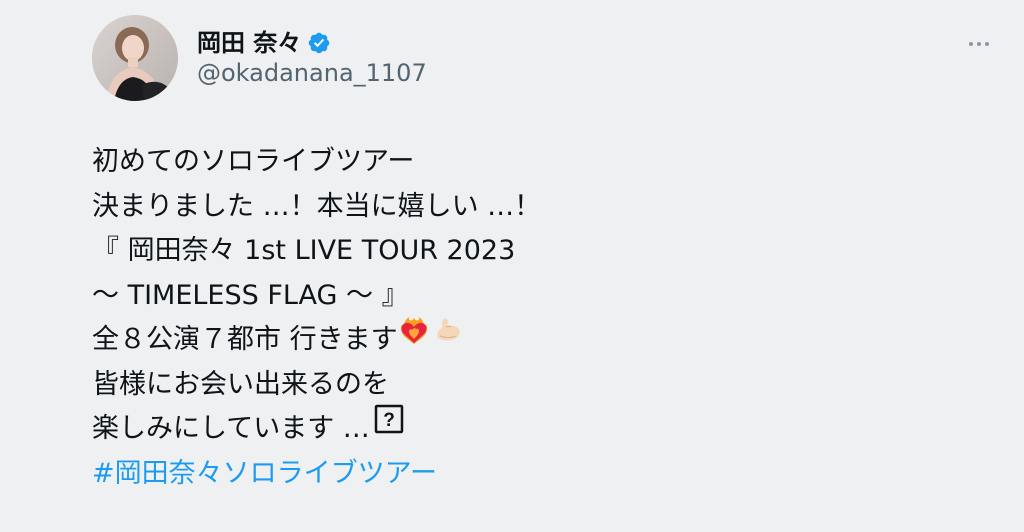  I want to click on question-box-icon: ?, so click(389, 426).